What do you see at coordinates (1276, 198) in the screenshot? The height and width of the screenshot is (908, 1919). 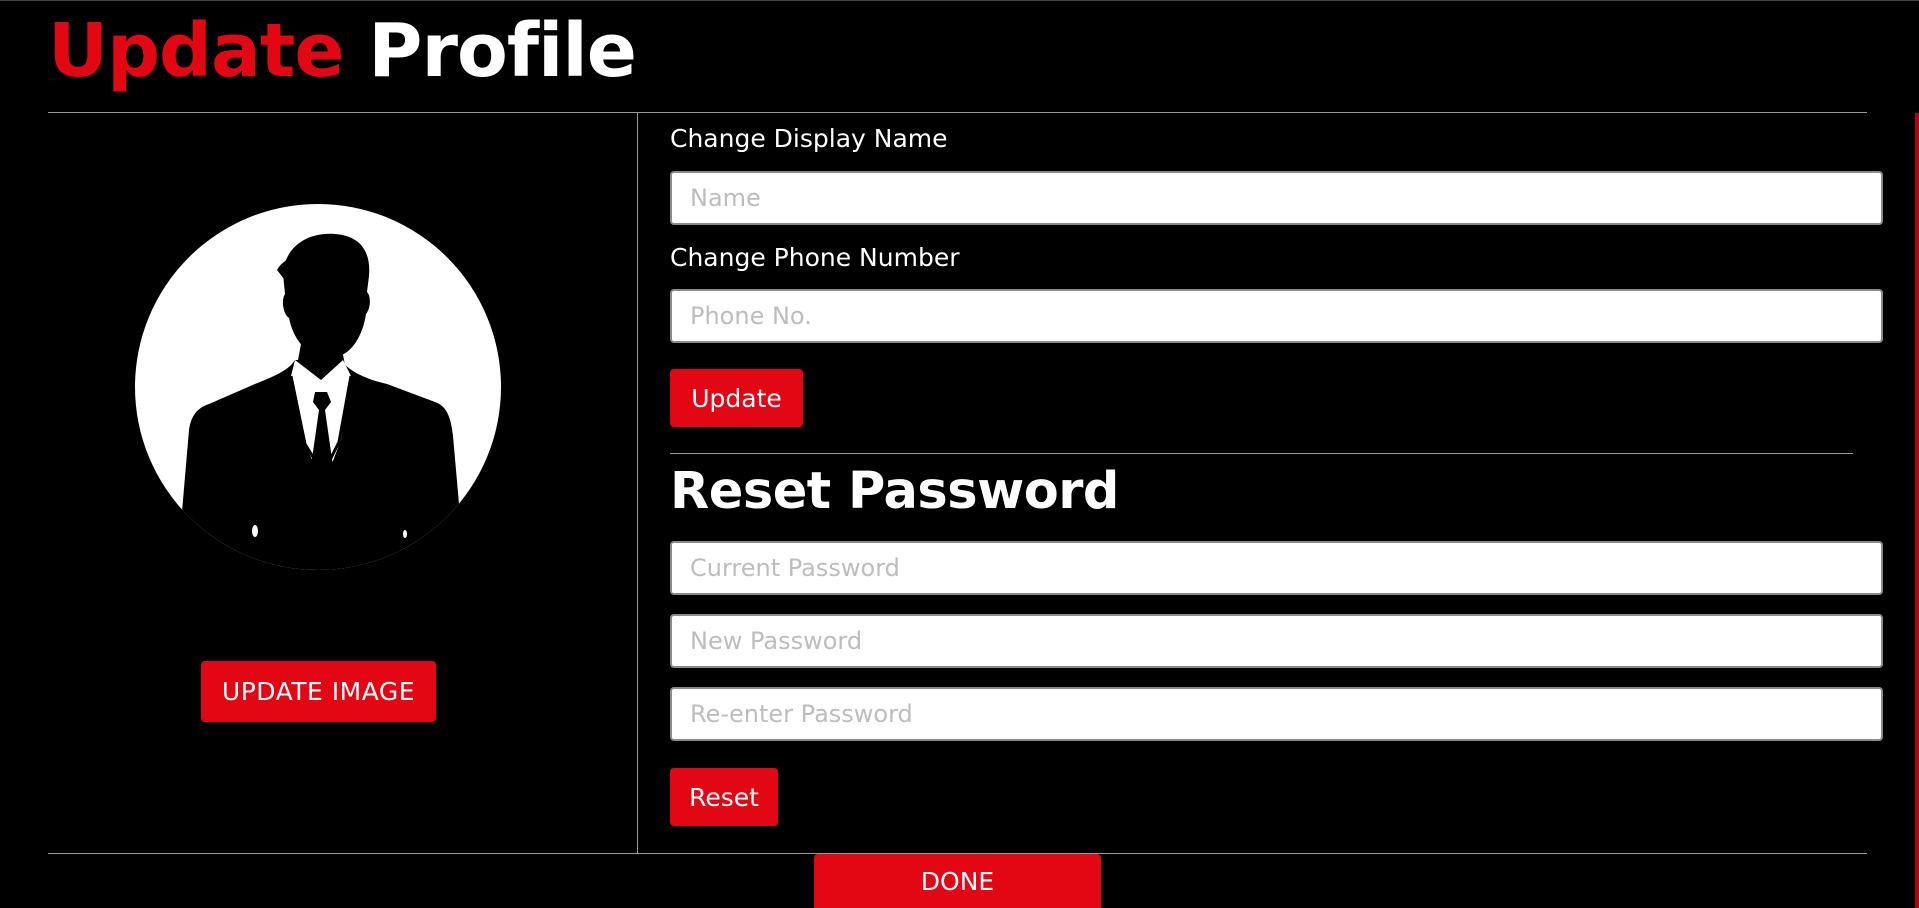 I see `display-name-input` at bounding box center [1276, 198].